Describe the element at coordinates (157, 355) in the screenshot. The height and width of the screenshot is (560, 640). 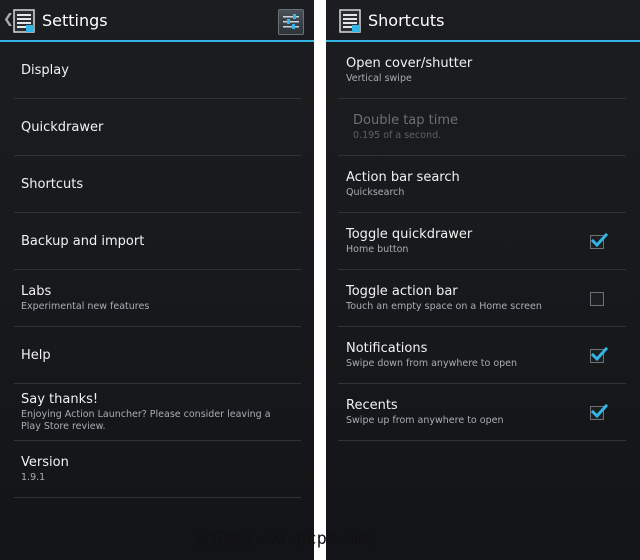
I see `settings-item-help: Help` at that location.